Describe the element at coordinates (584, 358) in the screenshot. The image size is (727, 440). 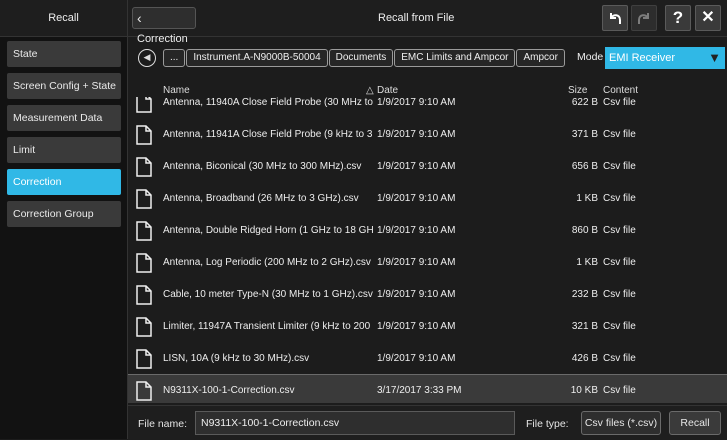
I see `file-size-cell: 426 B` at that location.